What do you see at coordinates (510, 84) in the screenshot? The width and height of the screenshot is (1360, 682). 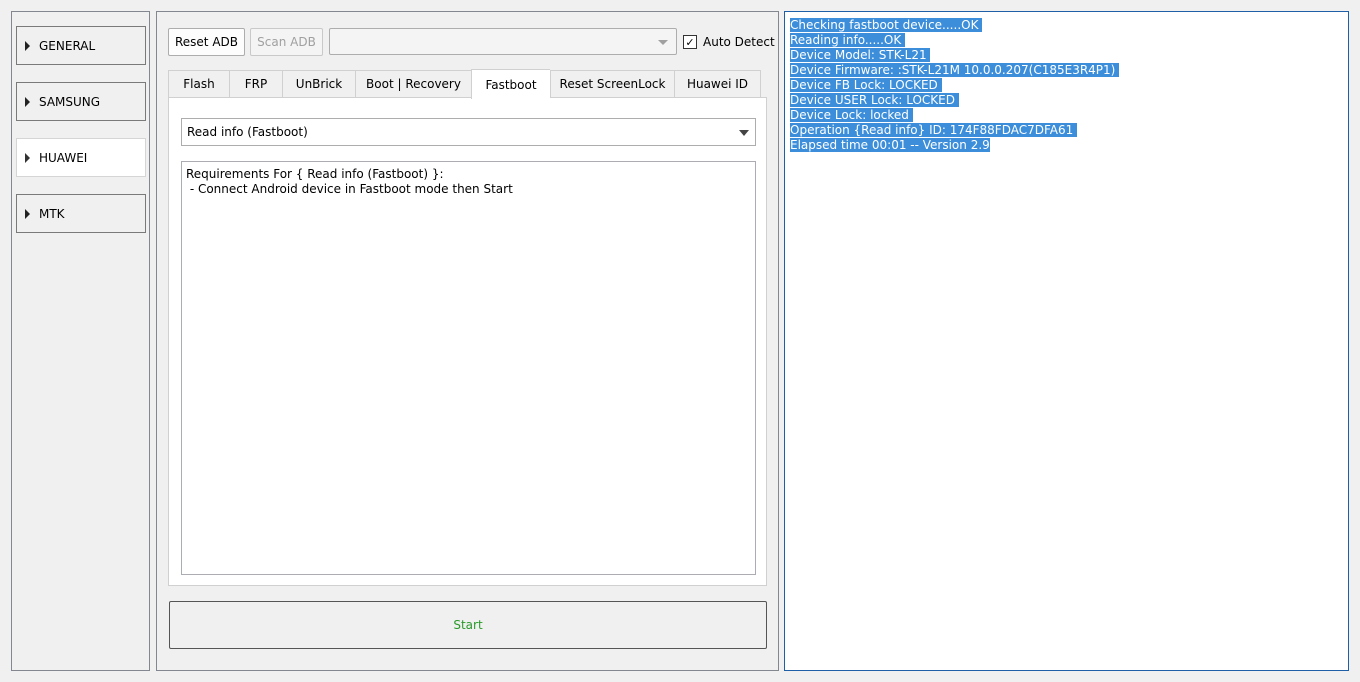 I see `tab-fastboot: Fastboot` at bounding box center [510, 84].